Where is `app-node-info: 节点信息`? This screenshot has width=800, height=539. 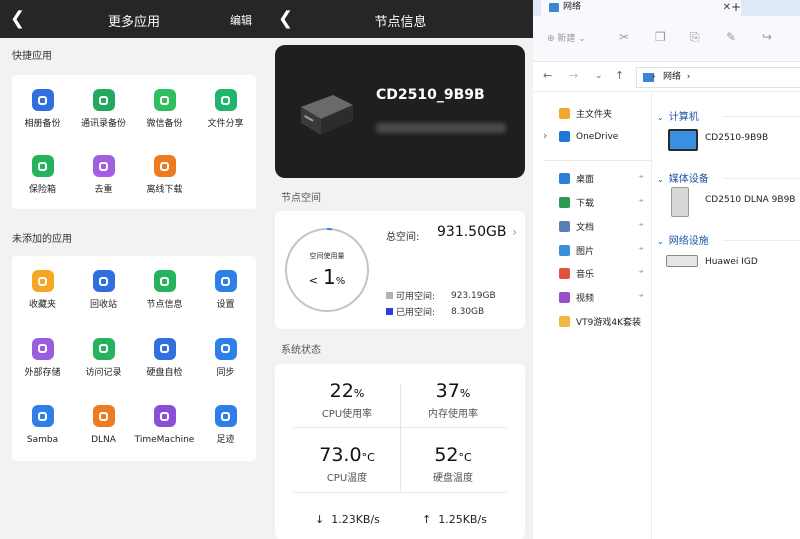 app-node-info: 节点信息 is located at coordinates (164, 290).